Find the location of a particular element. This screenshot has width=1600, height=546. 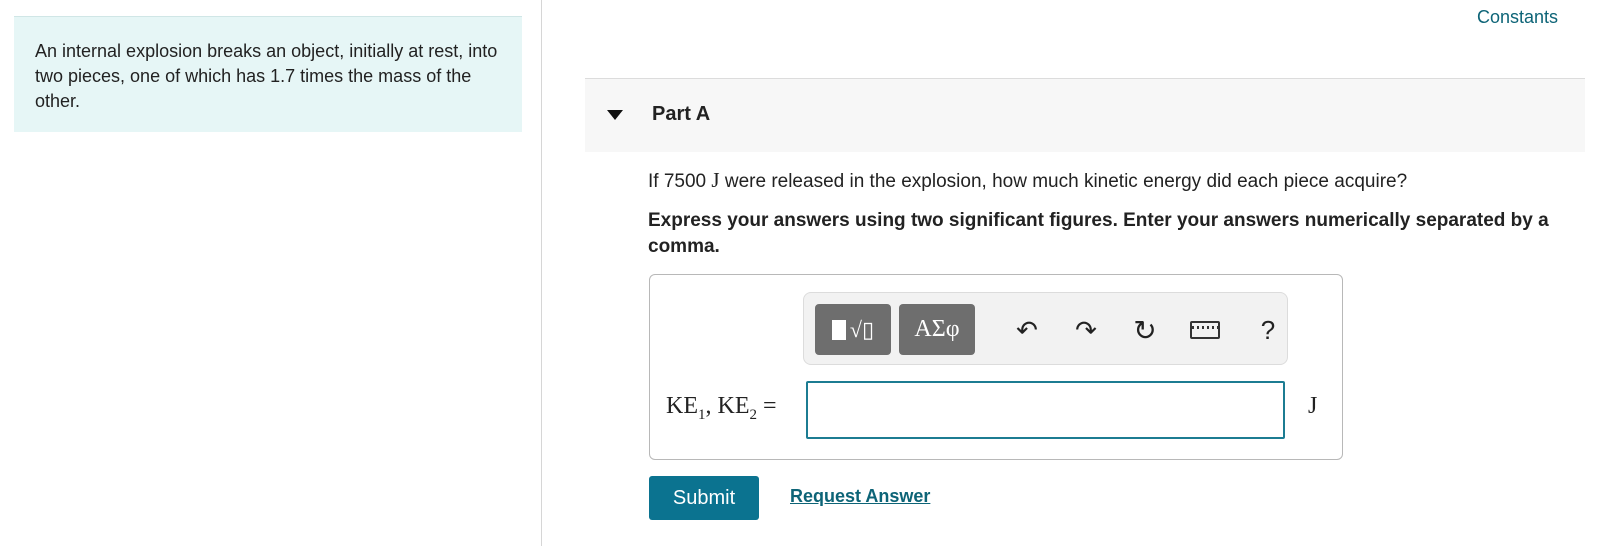

templates-icon: √▯ is located at coordinates (853, 329).